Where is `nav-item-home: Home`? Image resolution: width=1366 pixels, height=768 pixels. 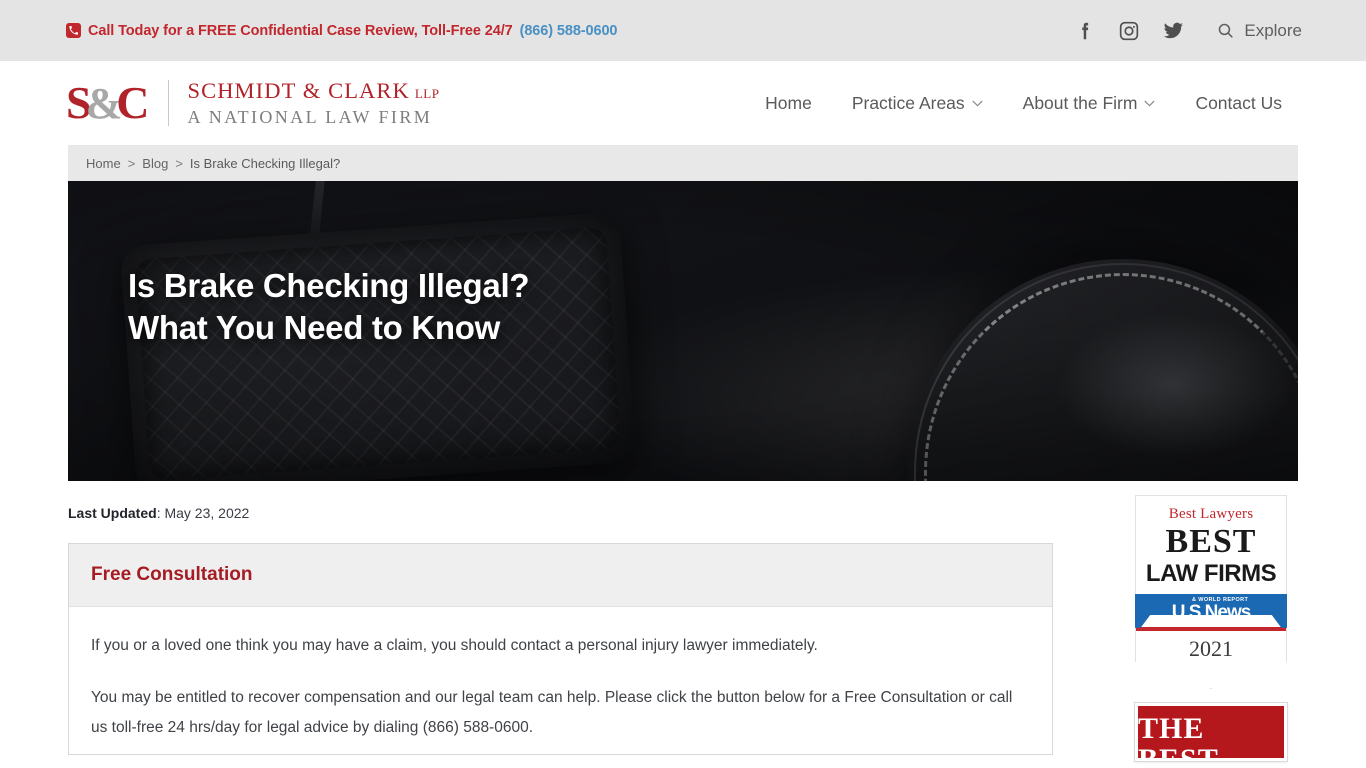 nav-item-home: Home is located at coordinates (788, 103).